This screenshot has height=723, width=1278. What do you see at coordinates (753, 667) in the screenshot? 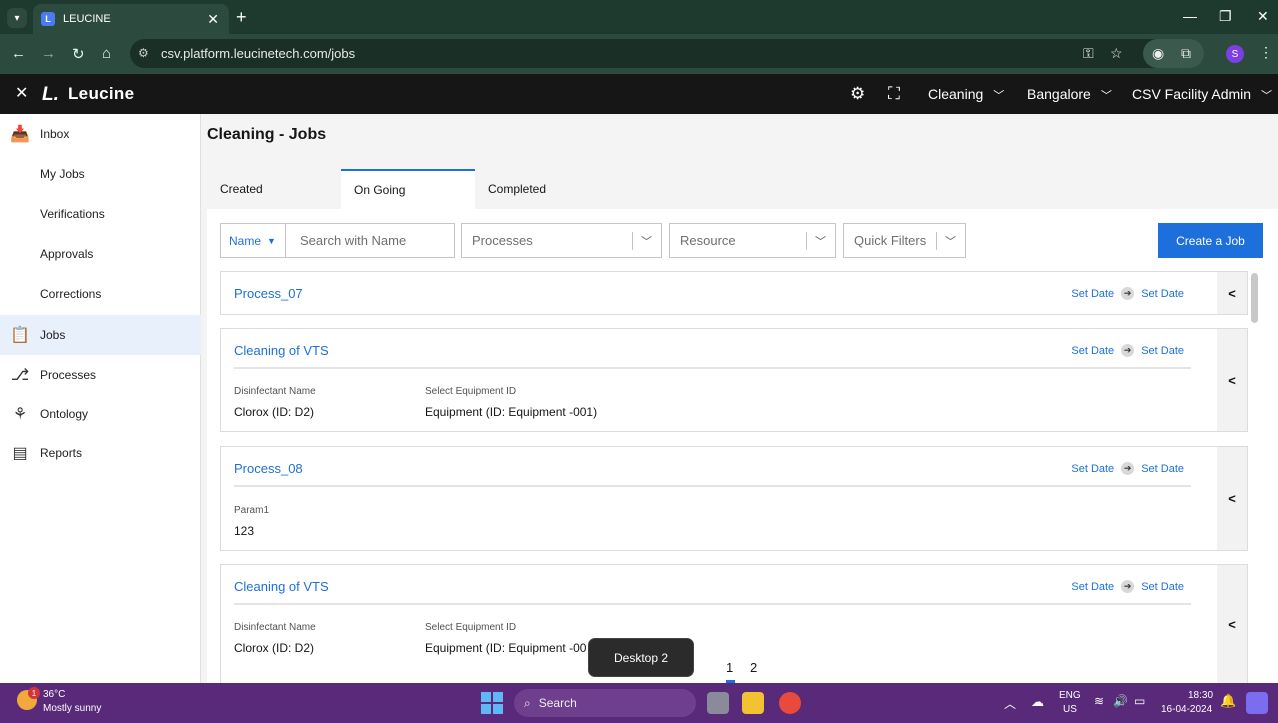
I see `page-2-button: 2` at bounding box center [753, 667].